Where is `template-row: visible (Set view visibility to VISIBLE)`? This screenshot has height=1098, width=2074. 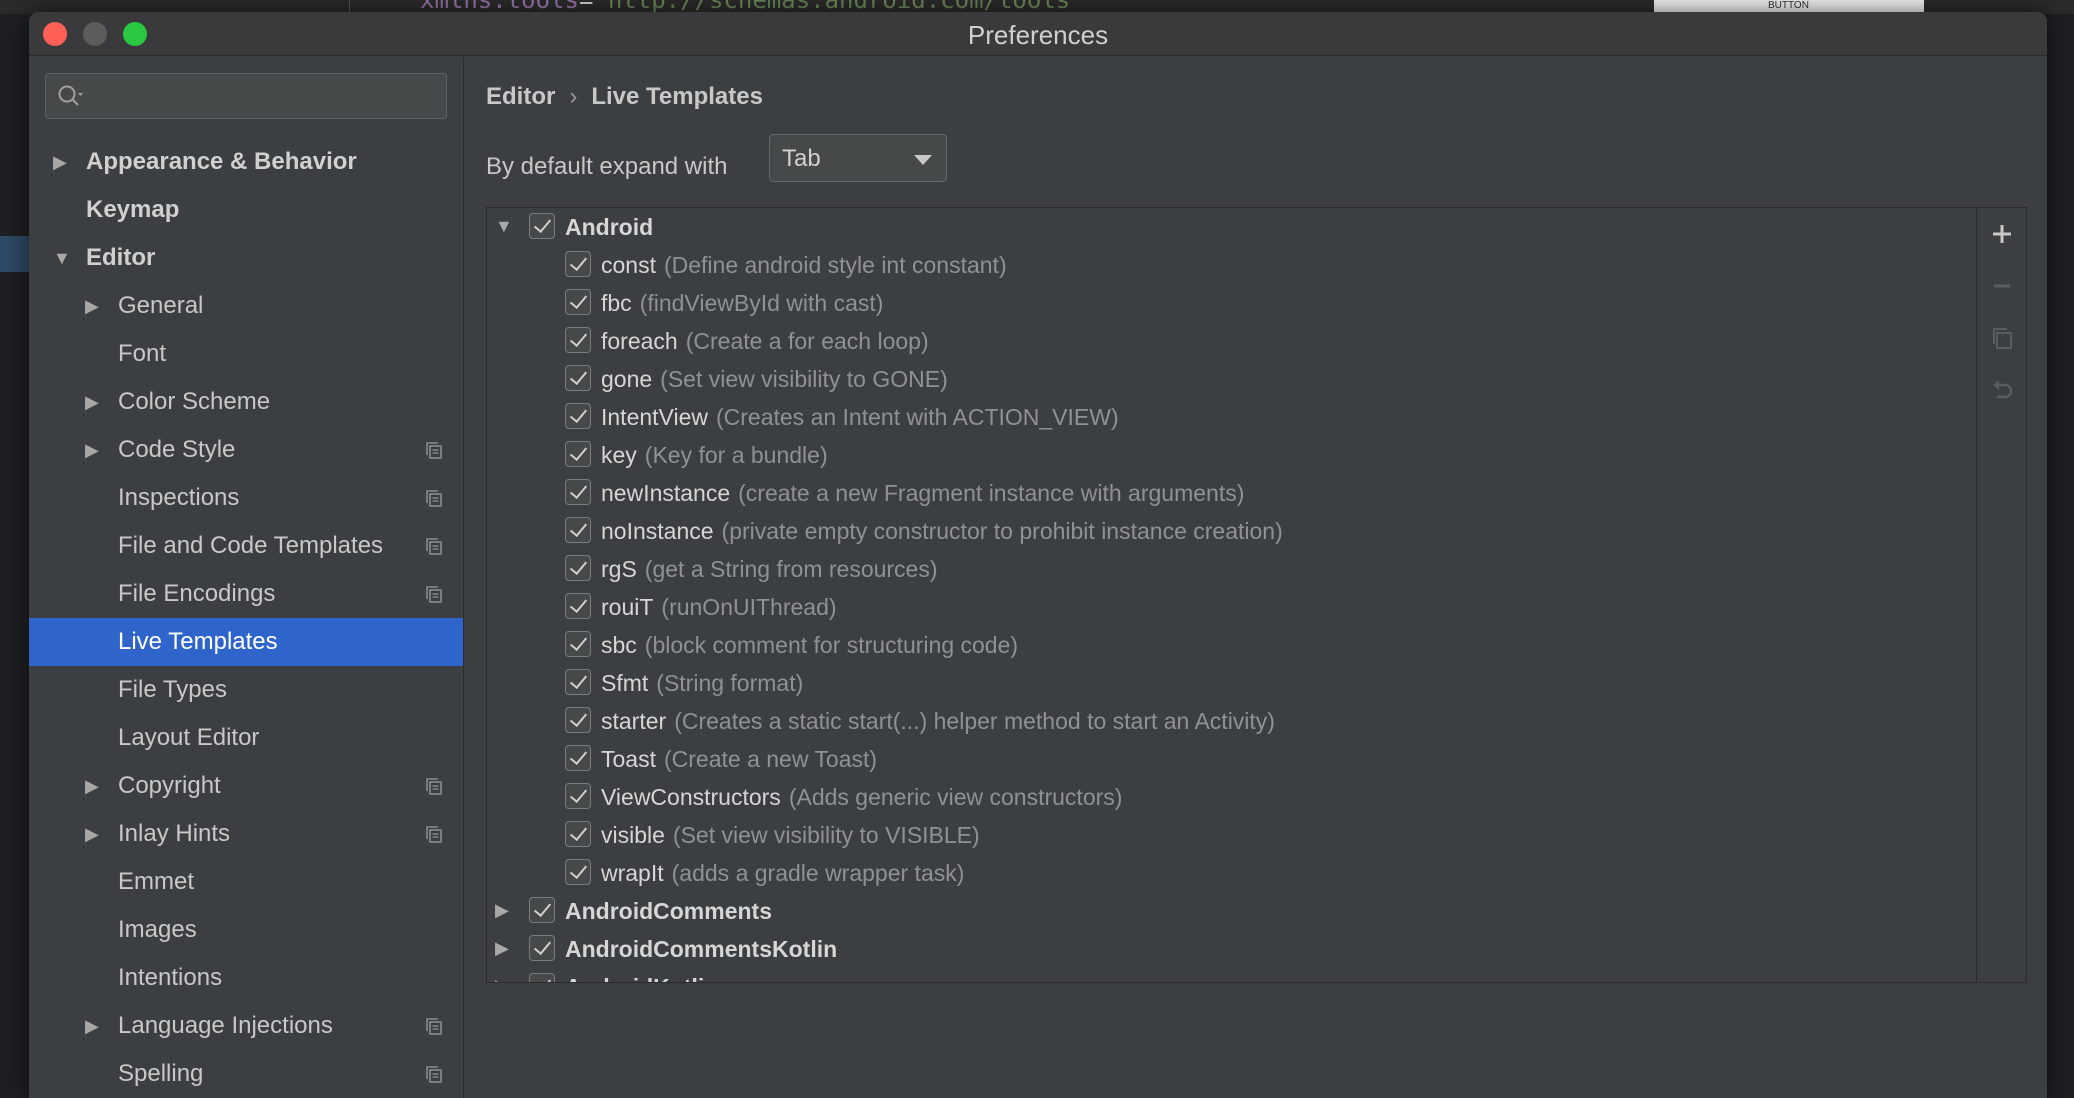
template-row: visible (Set view visibility to VISIBLE) is located at coordinates (1231, 835).